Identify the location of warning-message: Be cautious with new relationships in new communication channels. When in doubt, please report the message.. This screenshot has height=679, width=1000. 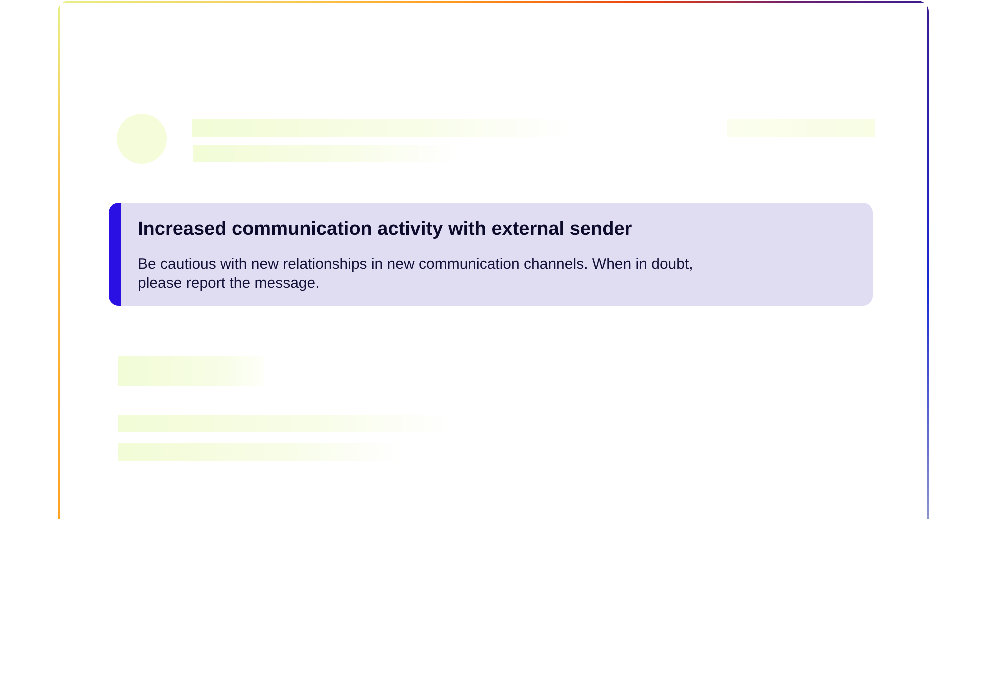
(416, 274).